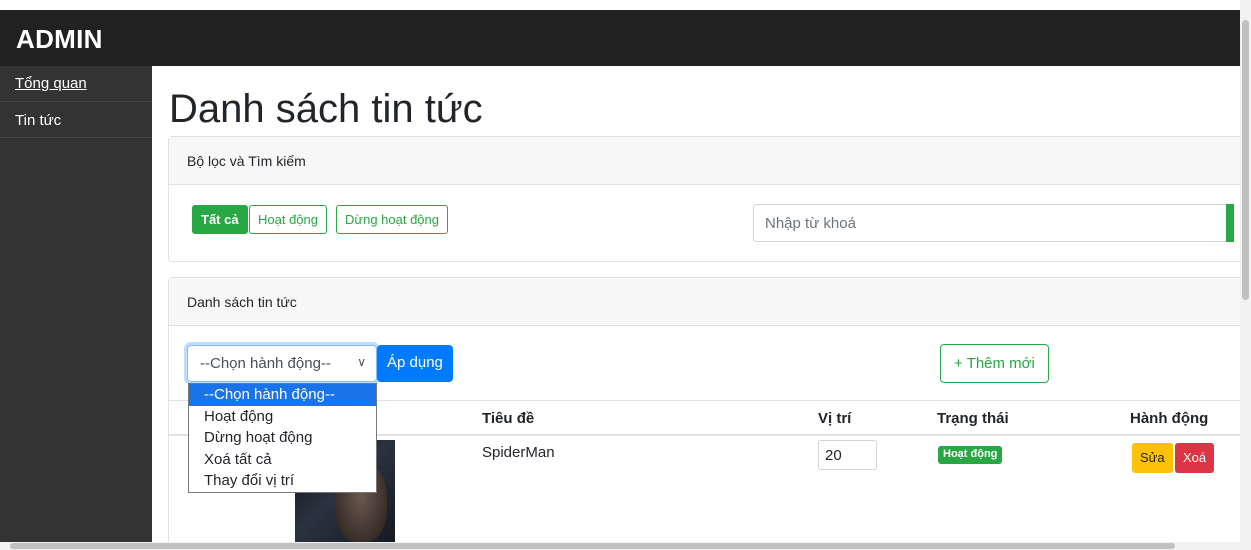  What do you see at coordinates (704, 161) in the screenshot?
I see `filter-card-header: Bộ lọc và Tìm kiếm` at bounding box center [704, 161].